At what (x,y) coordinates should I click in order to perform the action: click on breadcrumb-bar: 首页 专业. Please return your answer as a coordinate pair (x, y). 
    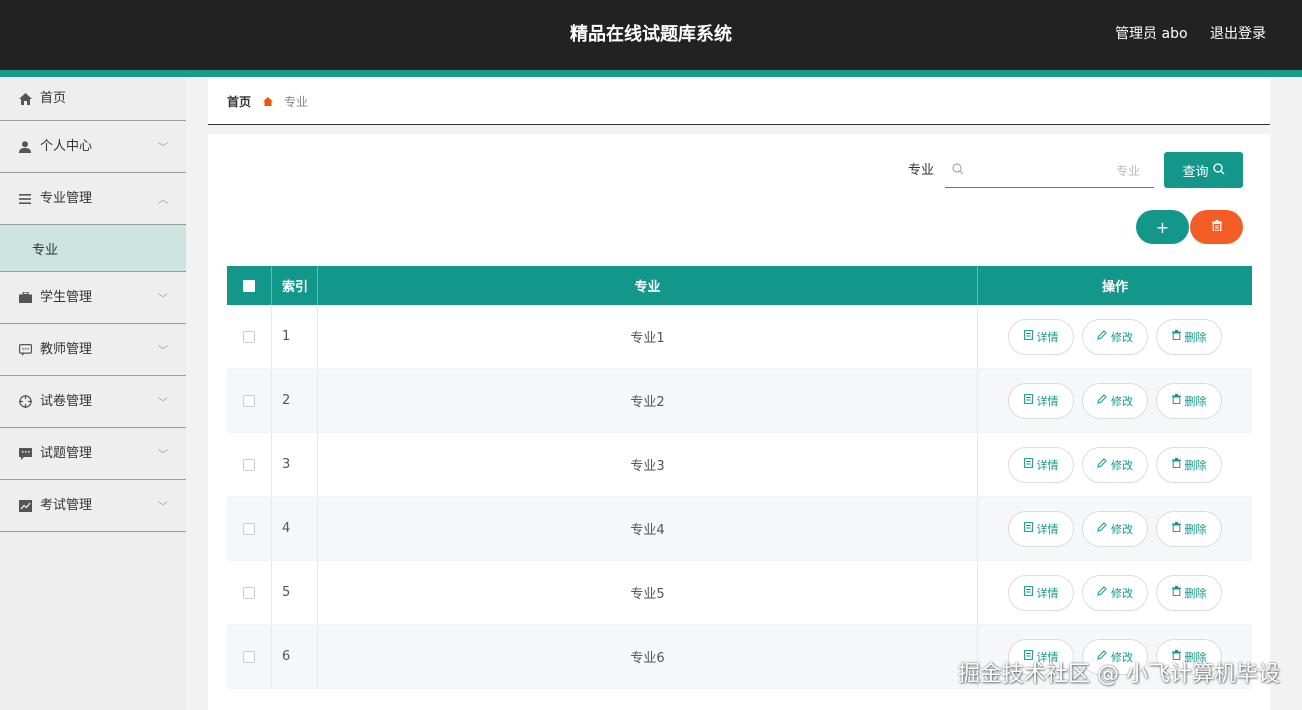
    Looking at the image, I should click on (739, 102).